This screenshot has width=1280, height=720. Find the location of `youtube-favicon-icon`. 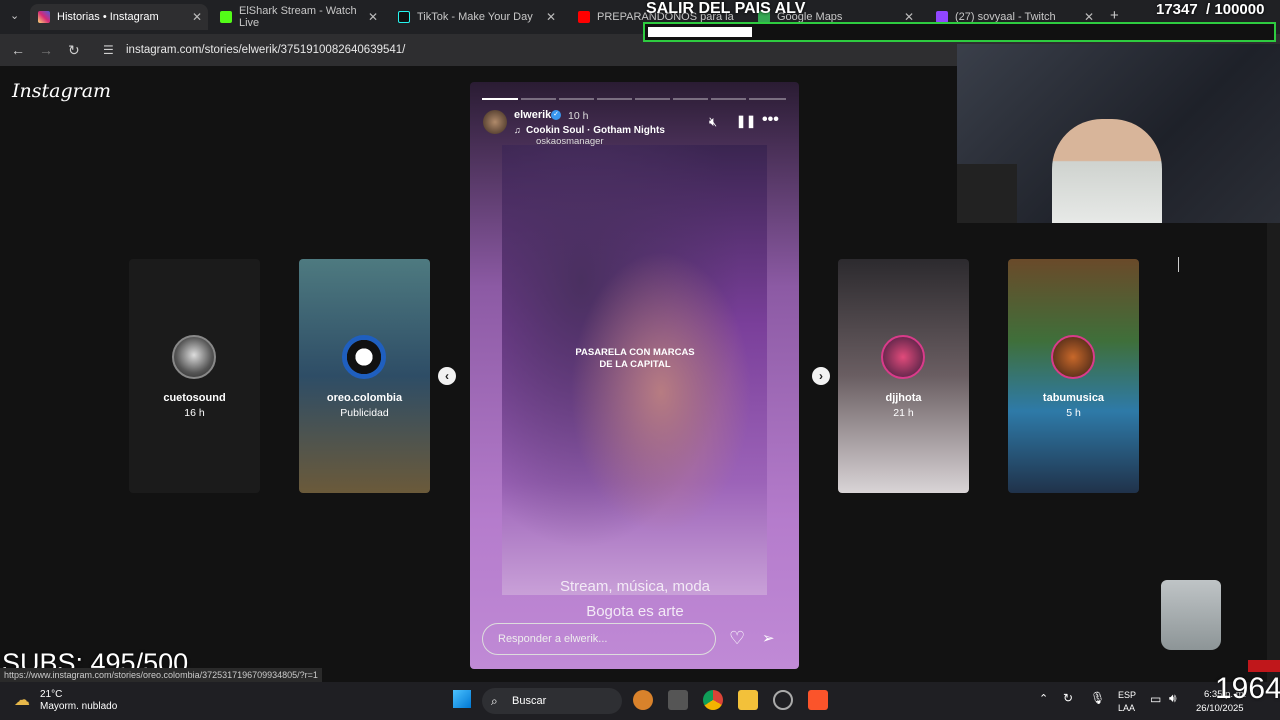

youtube-favicon-icon is located at coordinates (584, 17).